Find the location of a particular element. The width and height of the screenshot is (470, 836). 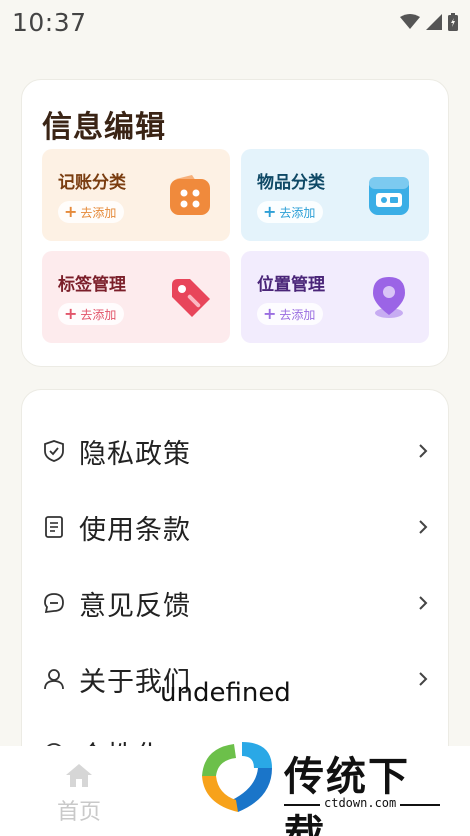

menu-item-terms-of-use: 使用条款 is located at coordinates (236, 527).